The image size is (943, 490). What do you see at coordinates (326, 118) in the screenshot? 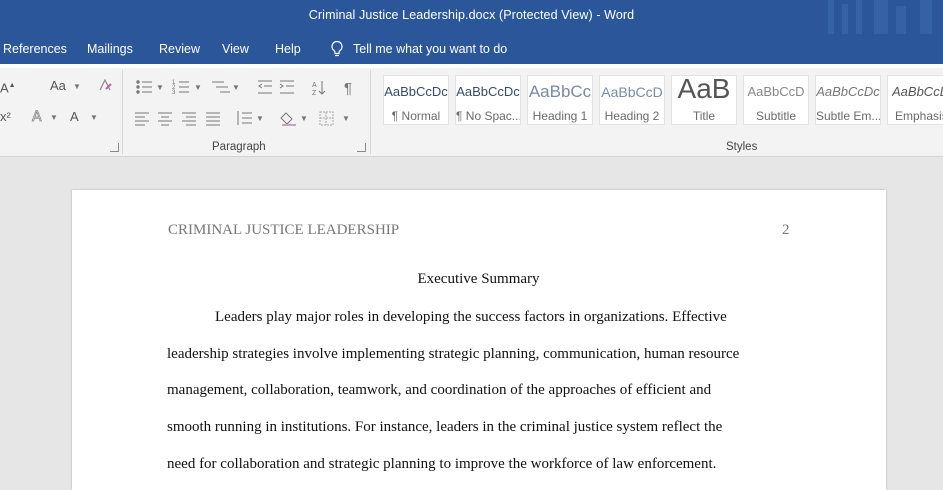
I see `borders-icon` at bounding box center [326, 118].